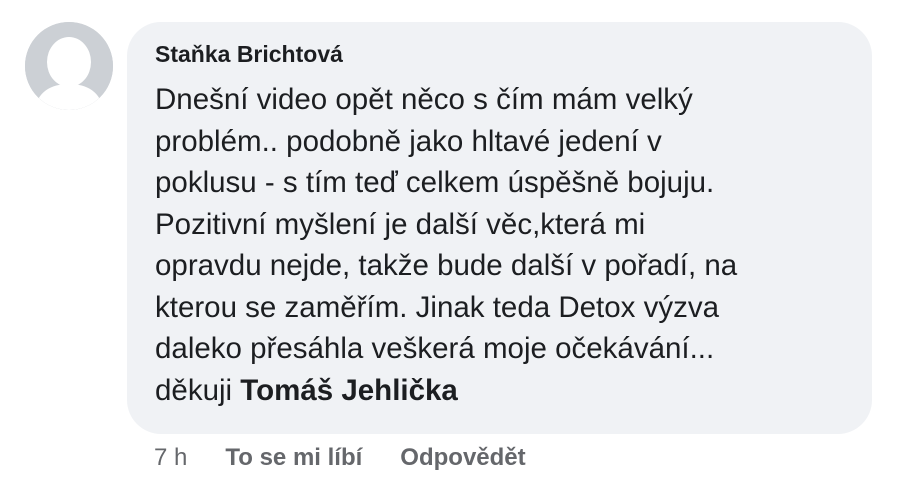  Describe the element at coordinates (462, 458) in the screenshot. I see `reply-button: Odpovědět` at that location.